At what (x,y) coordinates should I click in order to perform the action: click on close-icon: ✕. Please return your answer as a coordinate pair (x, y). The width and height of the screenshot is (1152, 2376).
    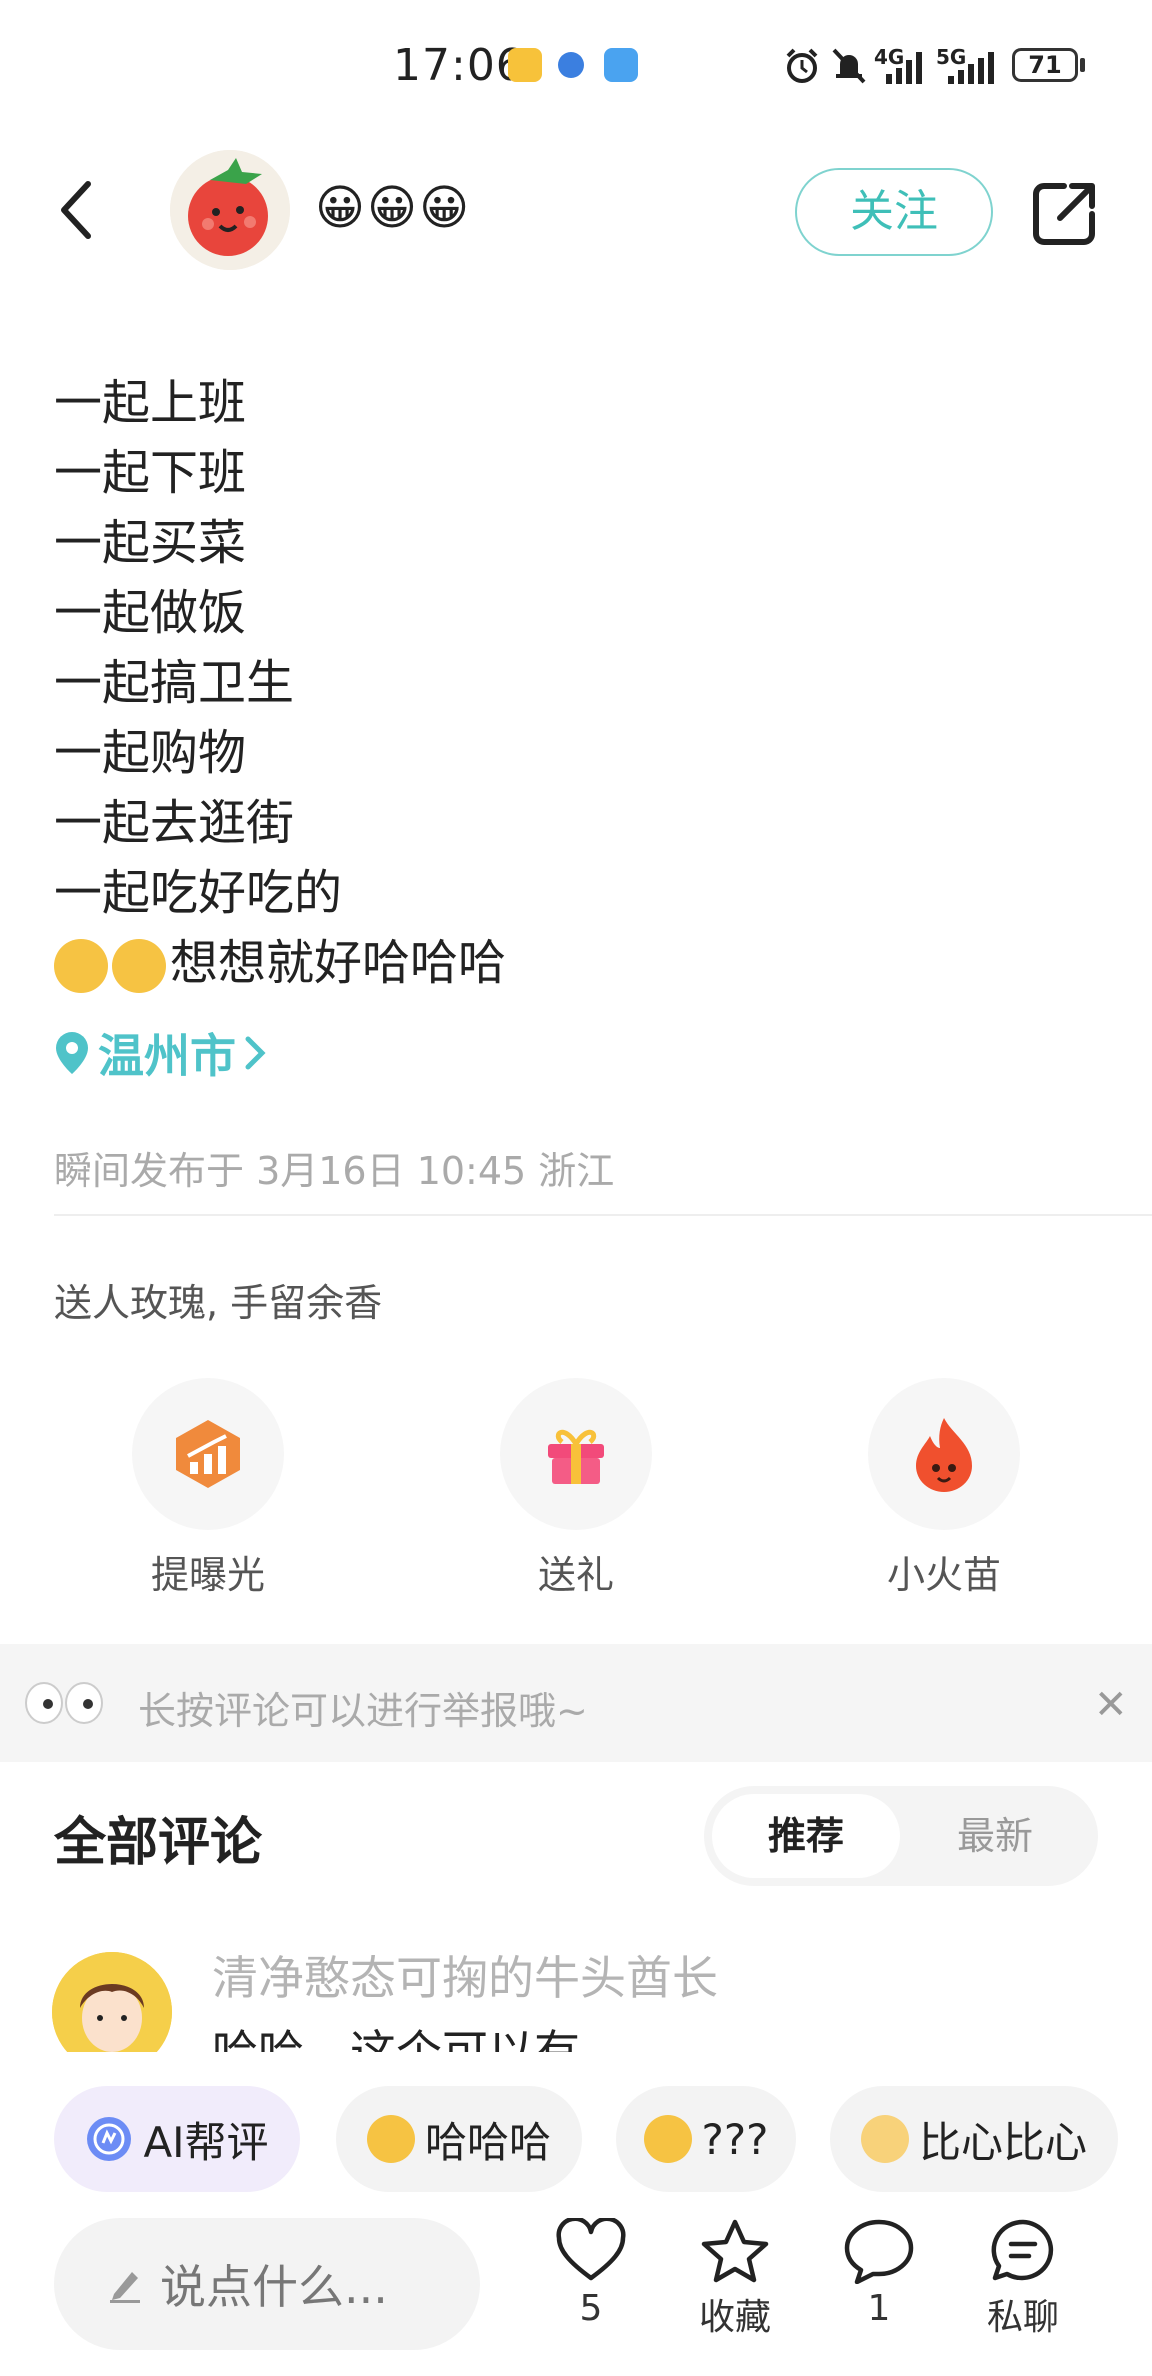
    Looking at the image, I should click on (1111, 1705).